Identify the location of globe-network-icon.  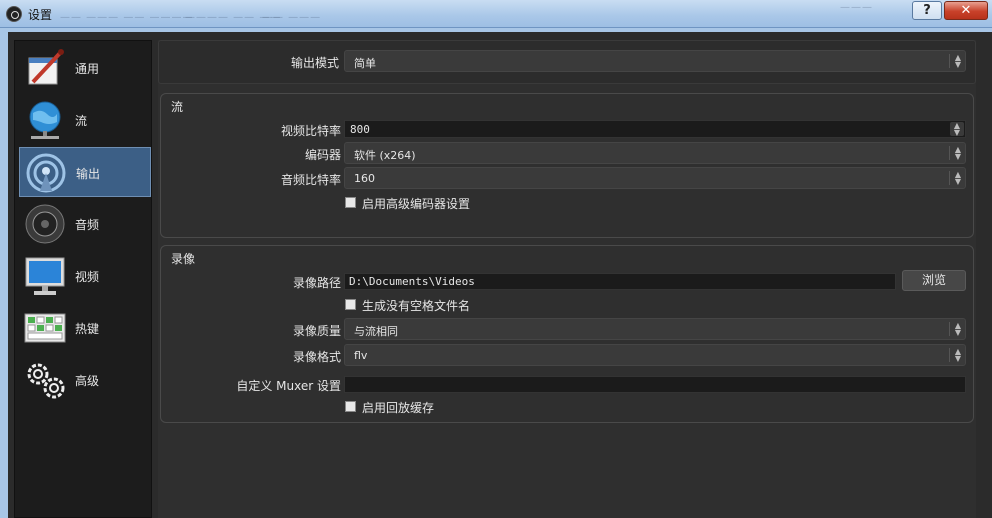
(45, 120).